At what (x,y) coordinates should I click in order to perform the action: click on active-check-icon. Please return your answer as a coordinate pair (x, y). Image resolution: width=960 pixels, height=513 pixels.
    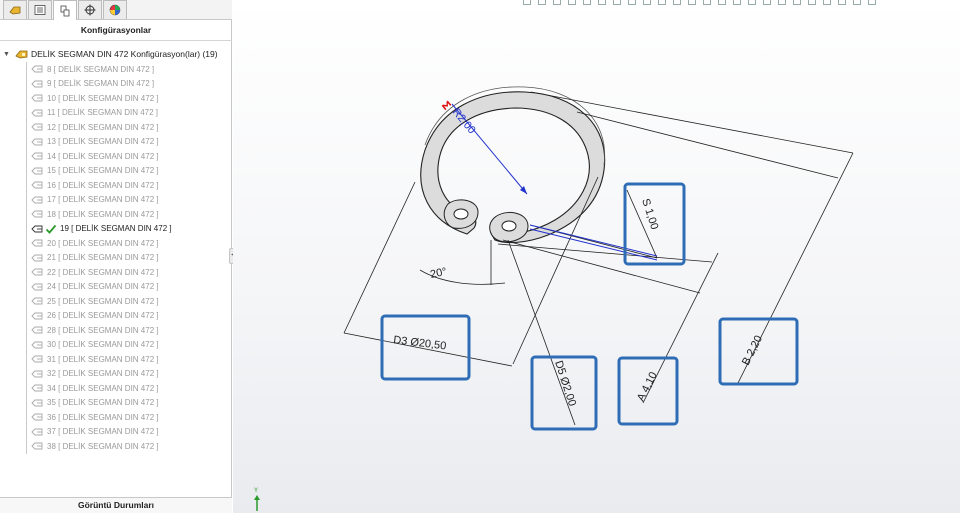
    Looking at the image, I should click on (51, 229).